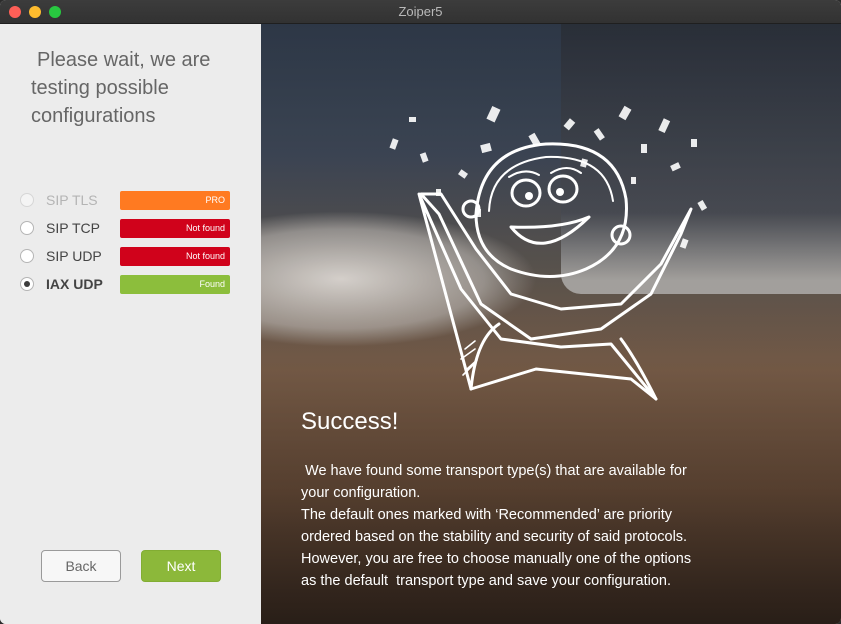  What do you see at coordinates (93, 116) in the screenshot?
I see `heading-line: configurations` at bounding box center [93, 116].